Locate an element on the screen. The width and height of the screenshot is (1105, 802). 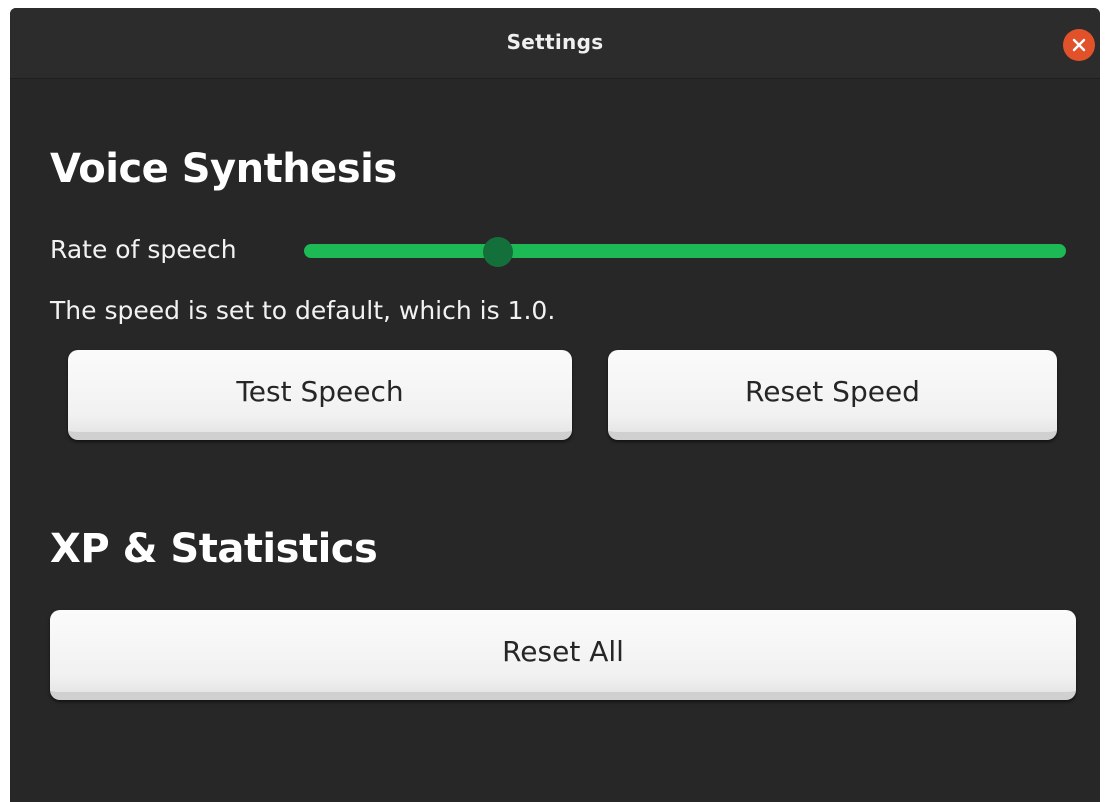
close-button is located at coordinates (1079, 45).